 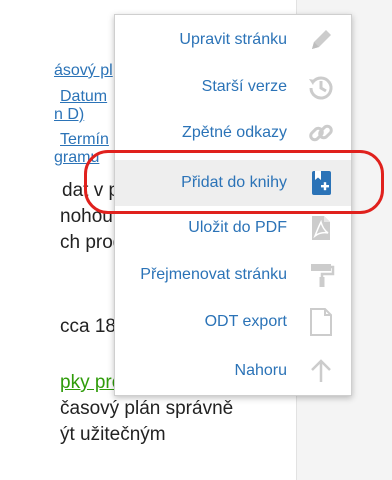 I want to click on menu-item-save-pdf: Uložit do PDF, so click(x=233, y=228).